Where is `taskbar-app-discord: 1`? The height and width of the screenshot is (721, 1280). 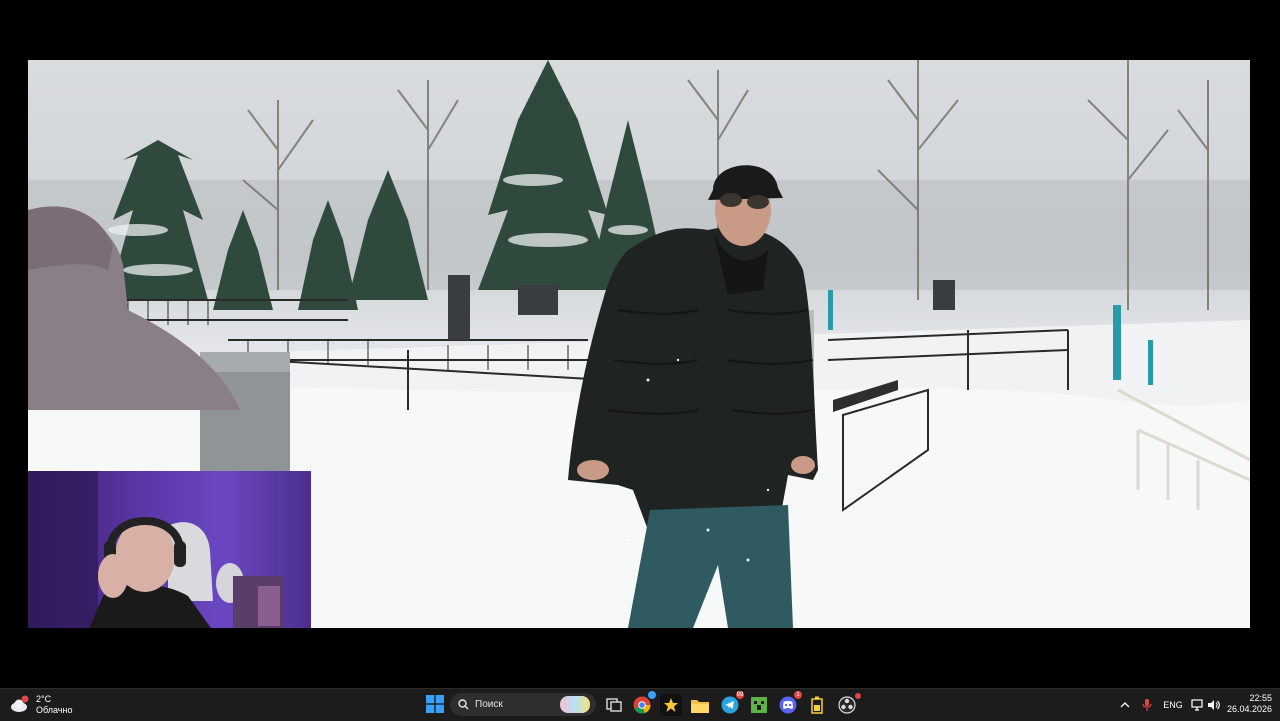 taskbar-app-discord: 1 is located at coordinates (789, 703).